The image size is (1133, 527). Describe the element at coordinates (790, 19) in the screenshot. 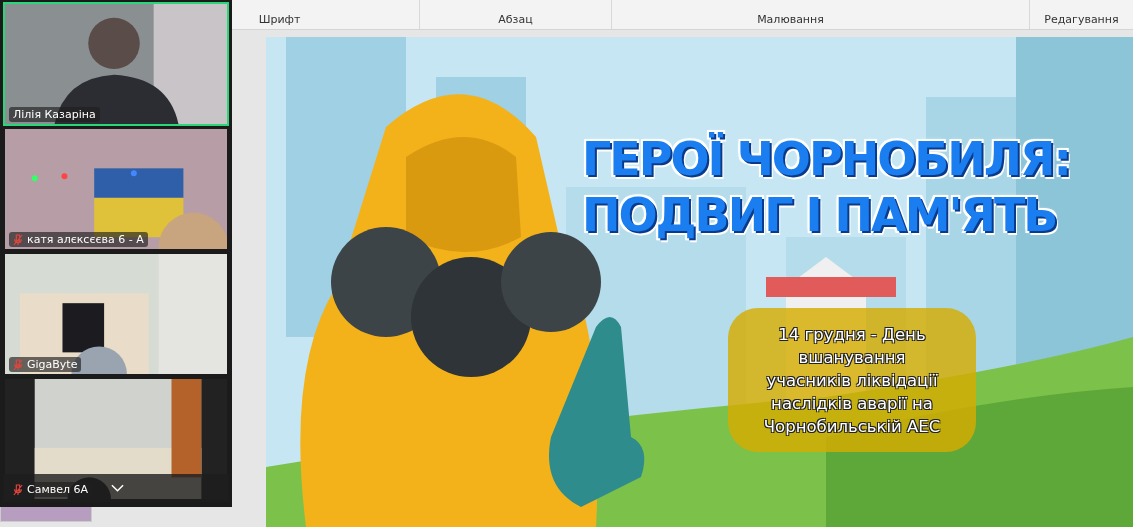

I see `ribbon-group-label: Малювання` at that location.